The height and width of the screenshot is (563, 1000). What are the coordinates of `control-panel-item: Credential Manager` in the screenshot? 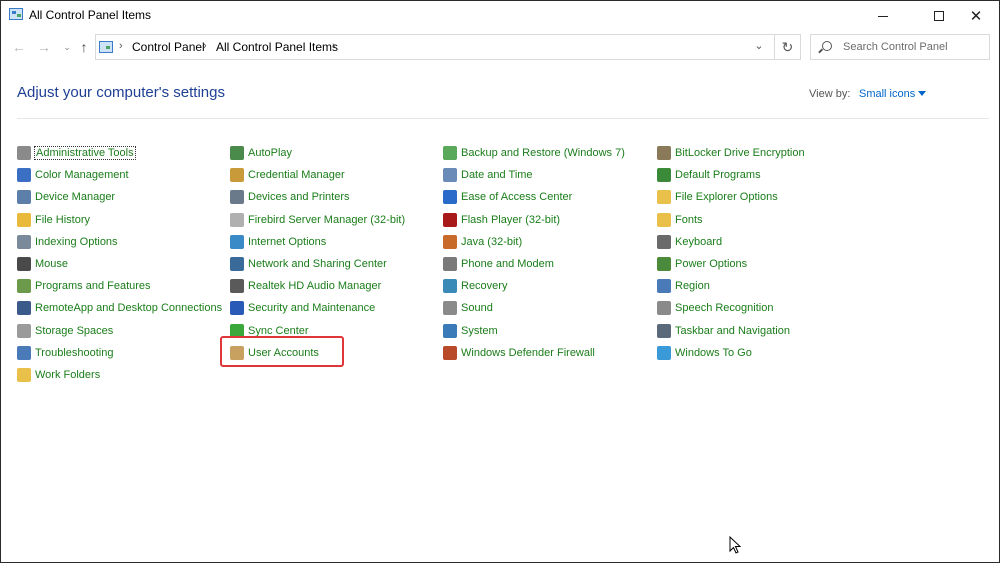 It's located at (287, 175).